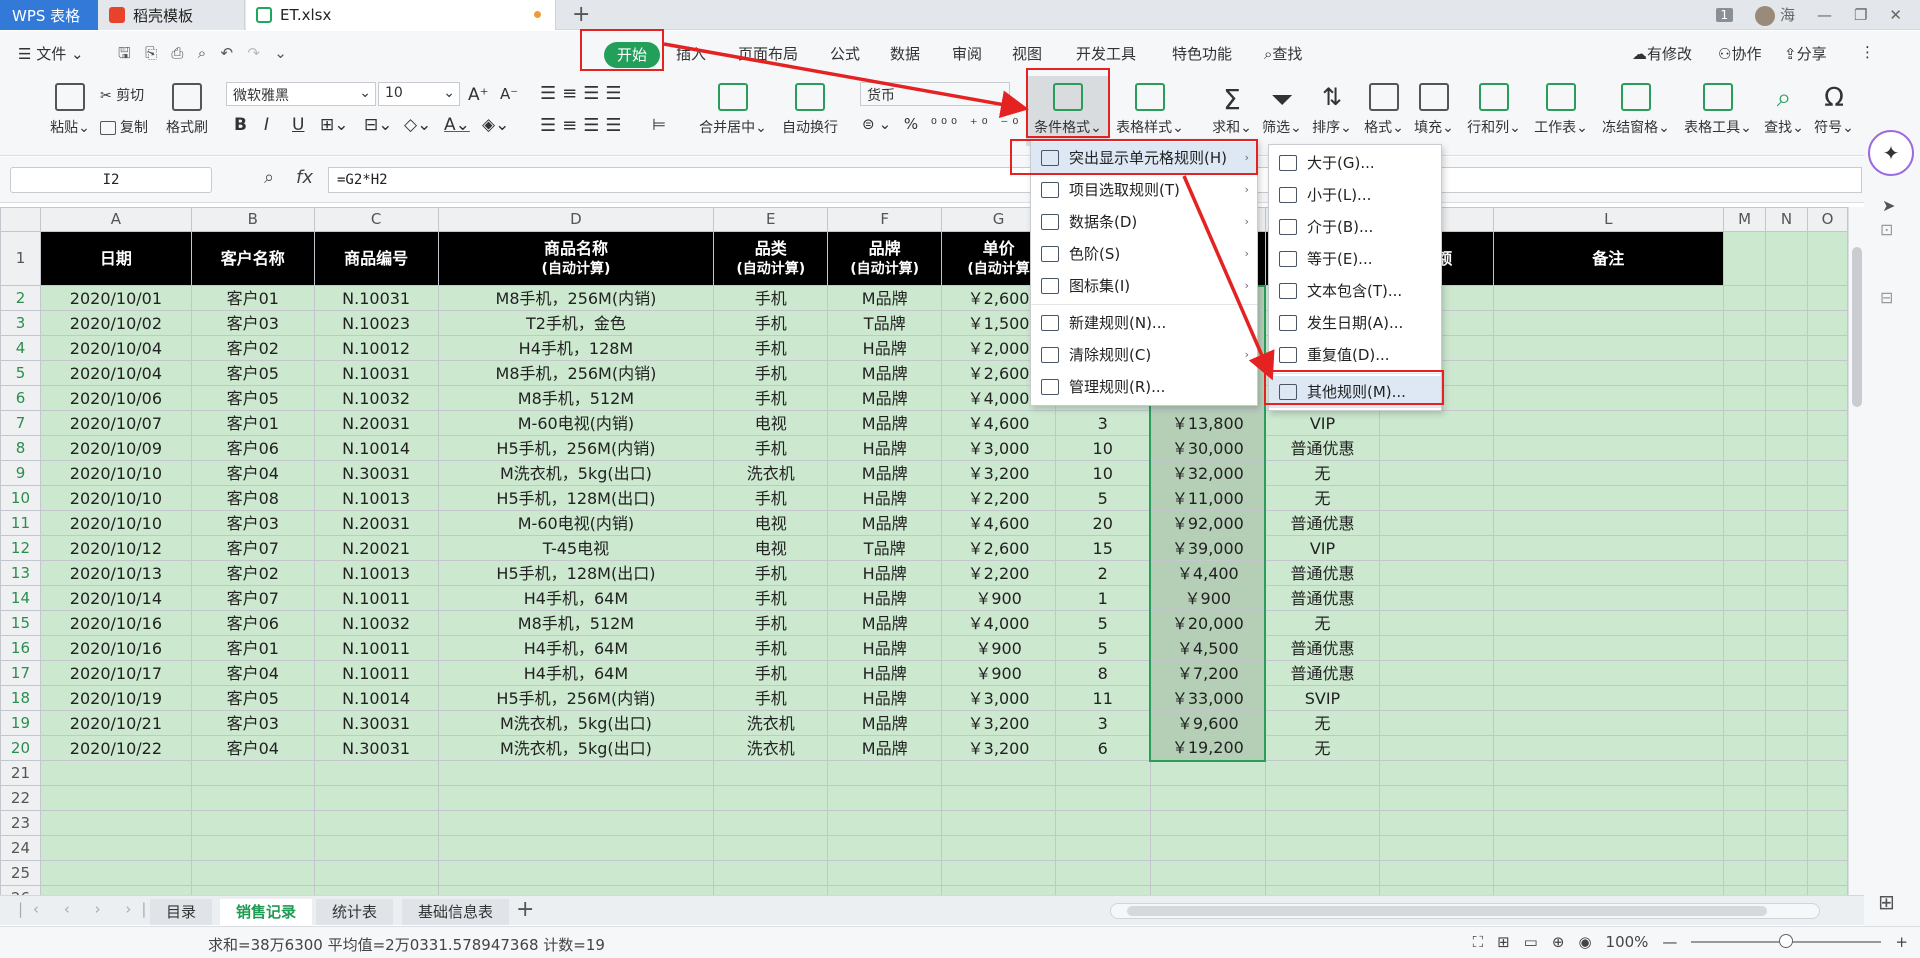  Describe the element at coordinates (1434, 110) in the screenshot. I see `fill-button: 填充⌄` at that location.